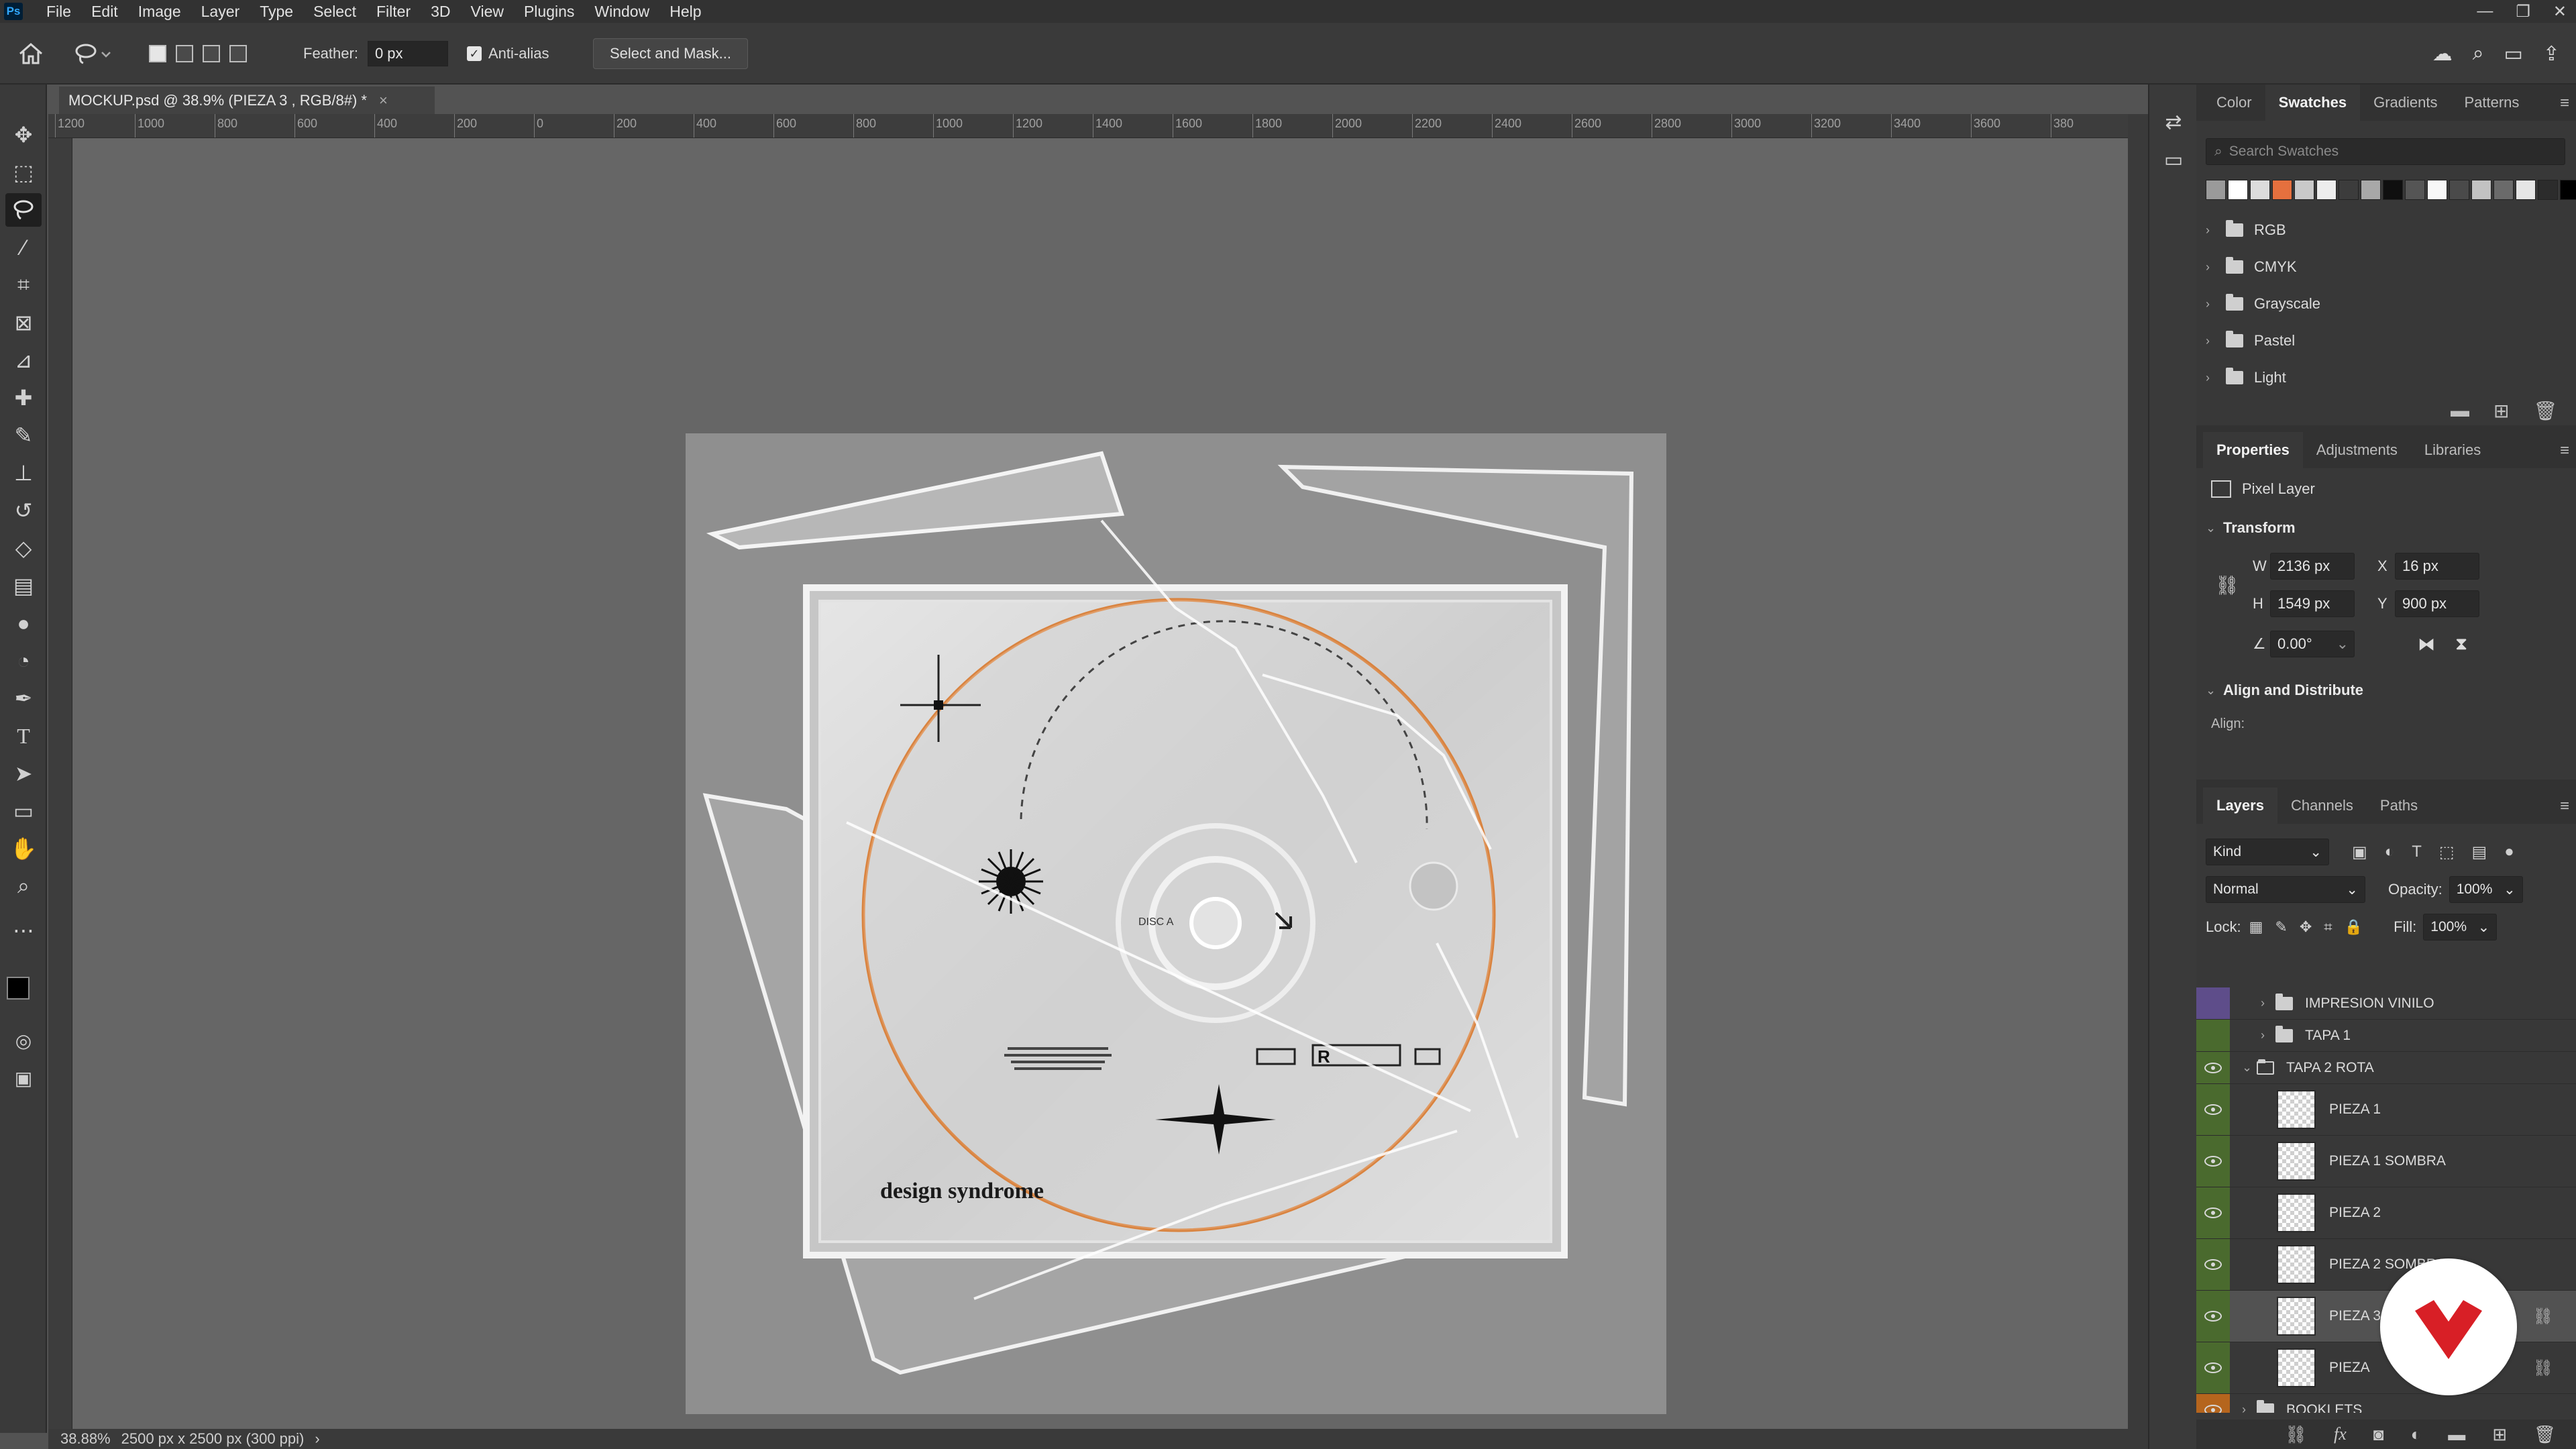  What do you see at coordinates (2461, 644) in the screenshot?
I see `flip-vertical-icon: ⧗` at bounding box center [2461, 644].